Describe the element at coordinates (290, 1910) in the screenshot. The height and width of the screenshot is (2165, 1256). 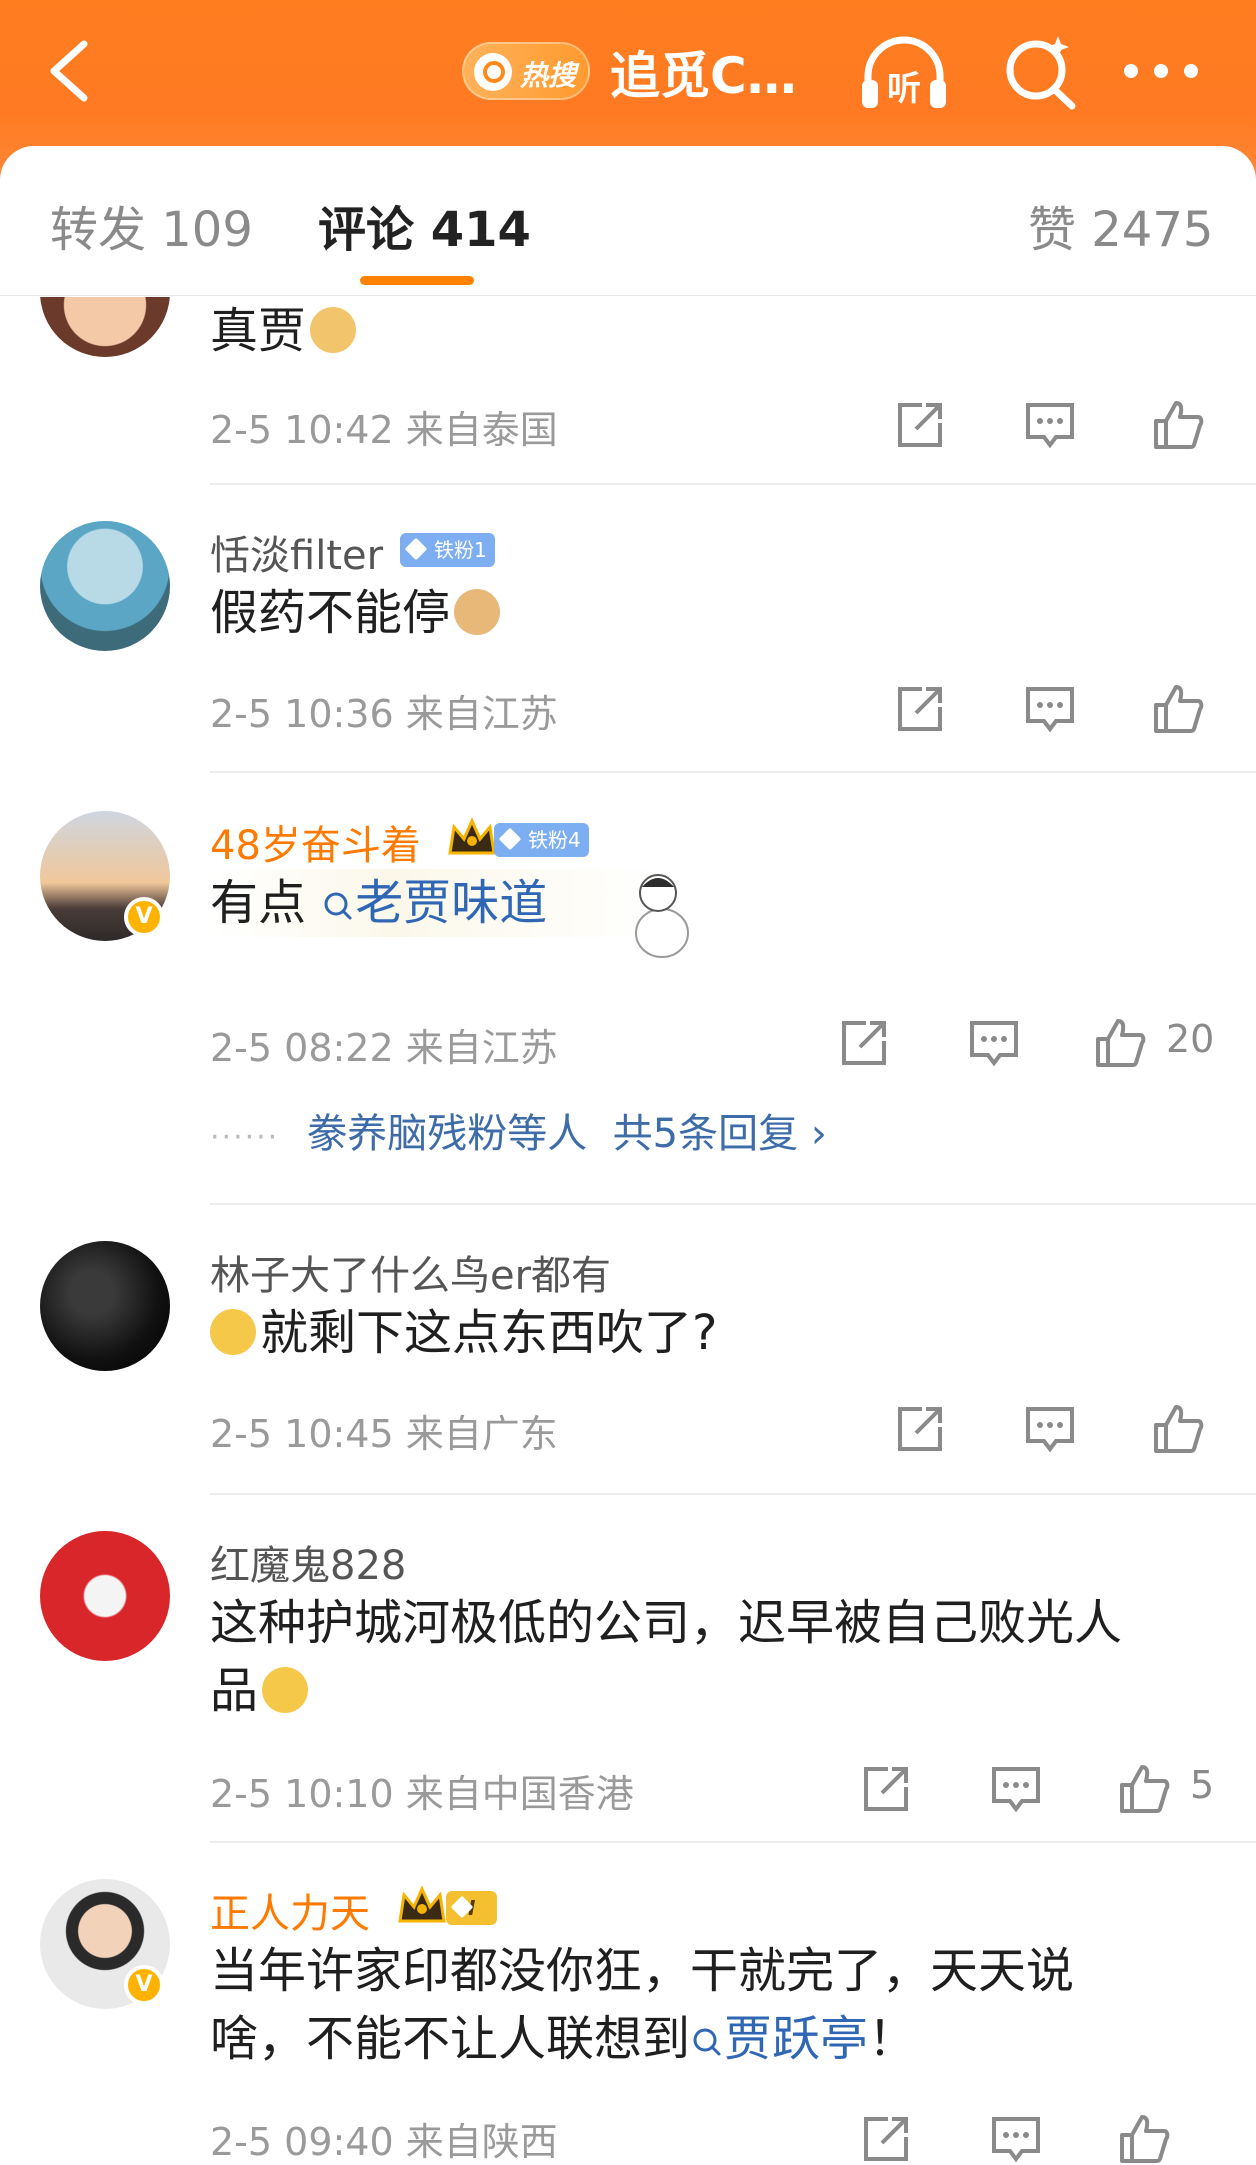
I see `username: 正人力天` at that location.